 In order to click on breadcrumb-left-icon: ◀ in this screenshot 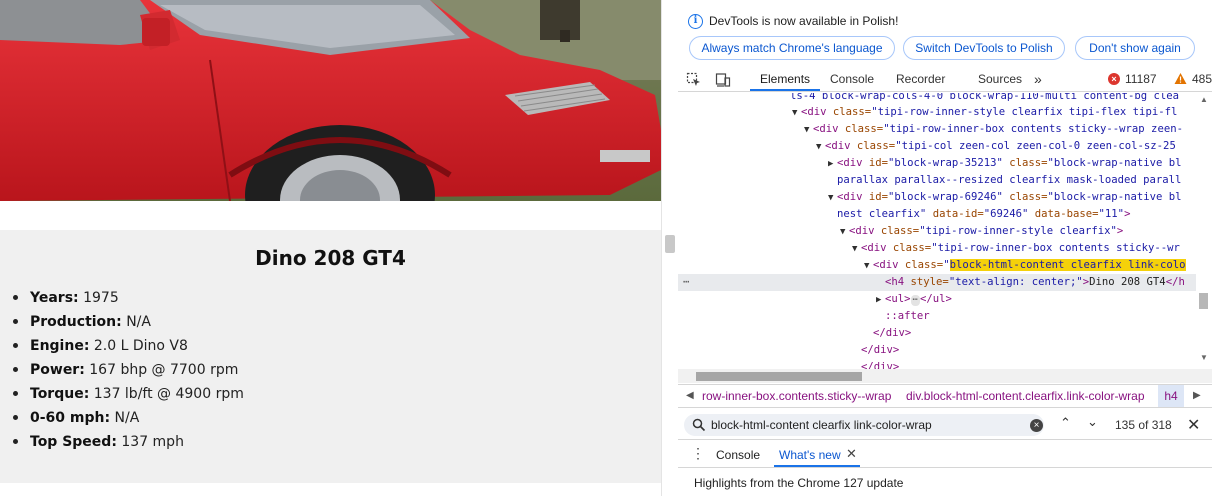, I will do `click(690, 396)`.